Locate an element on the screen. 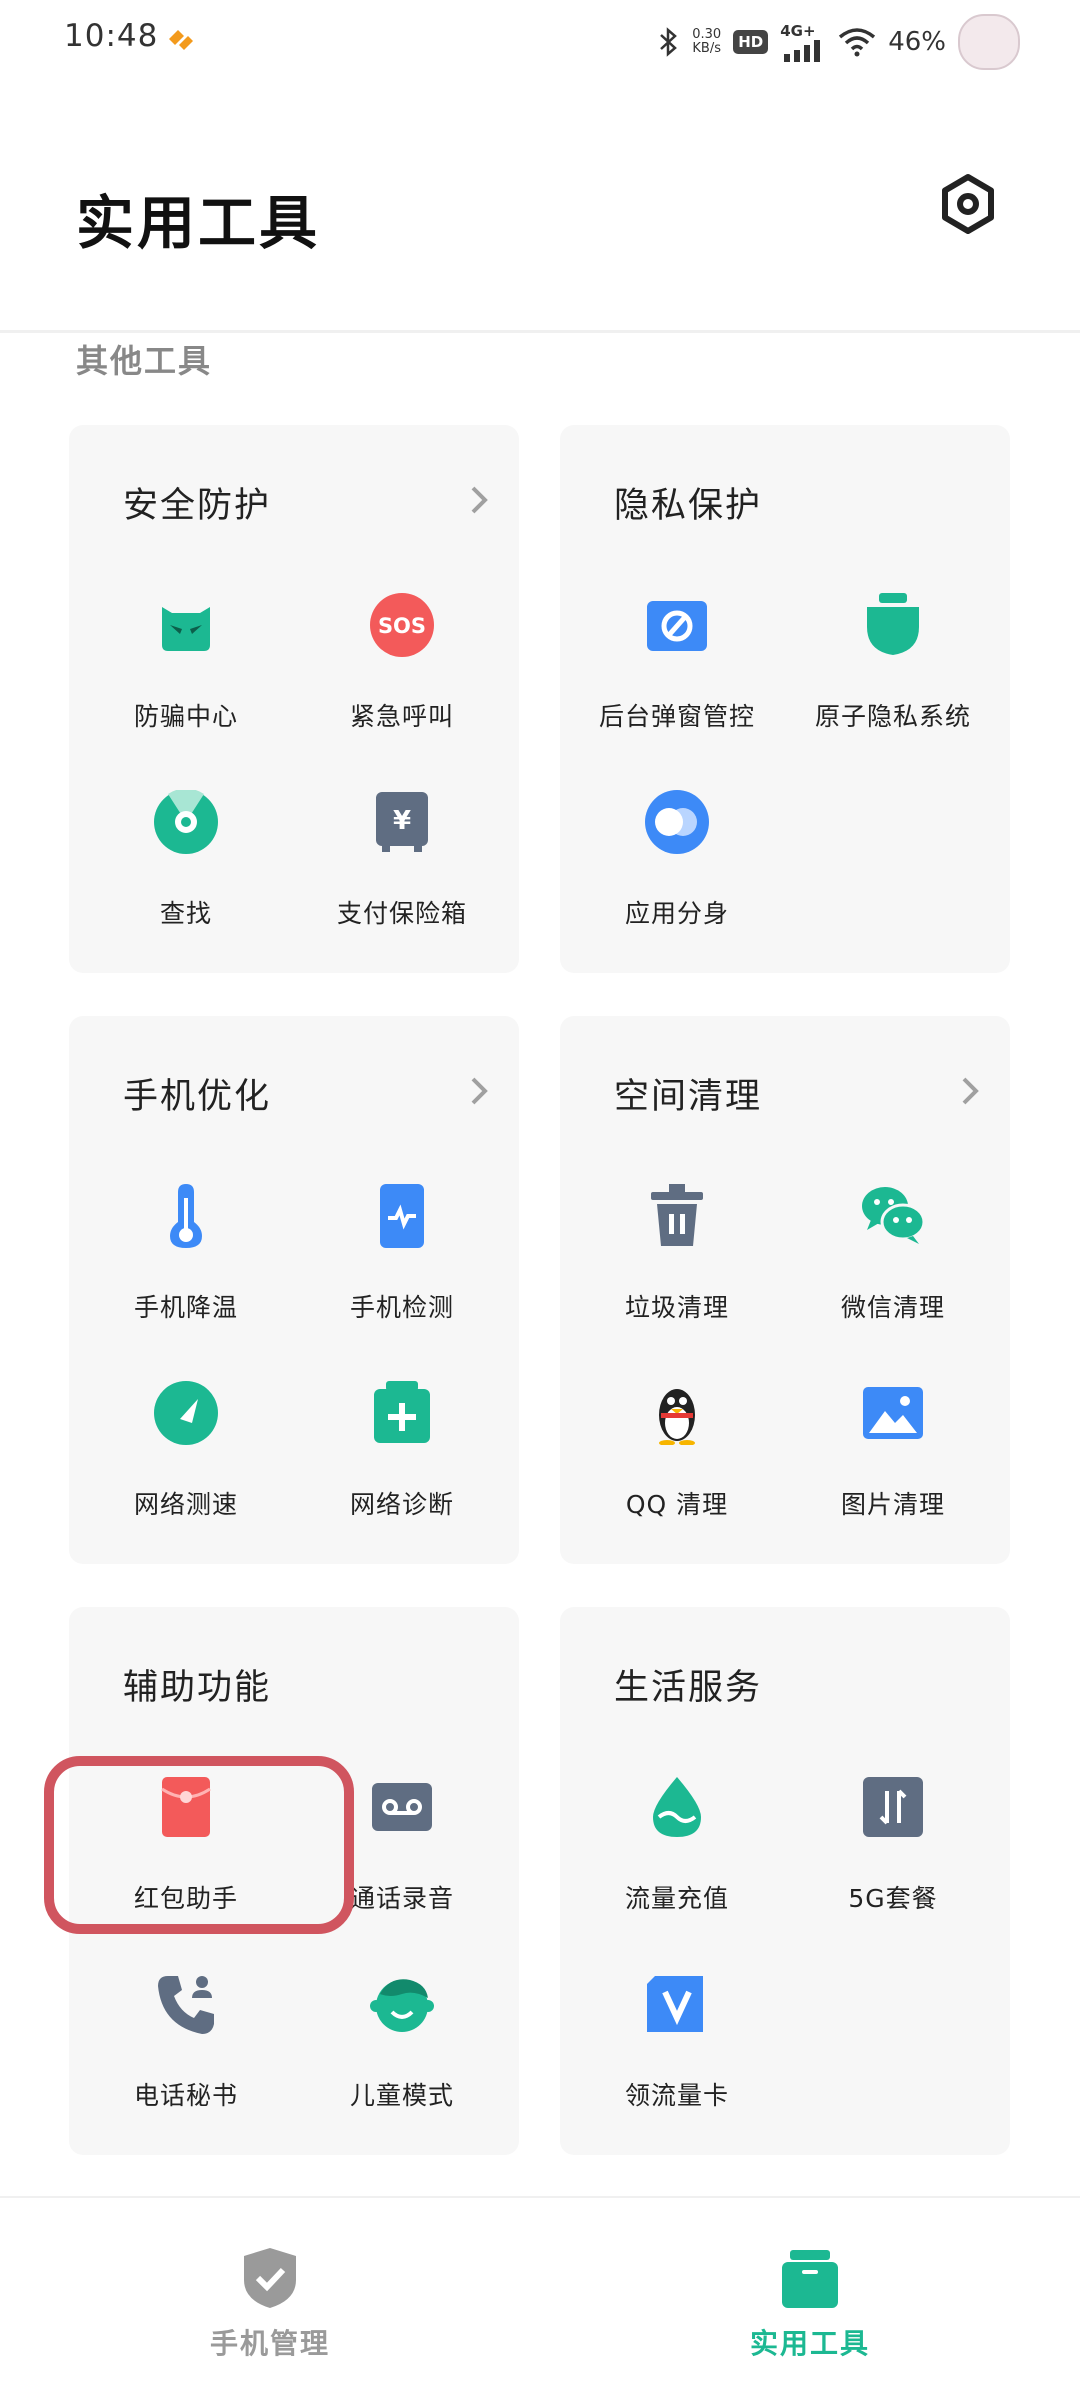  speedometer-icon is located at coordinates (186, 1413).